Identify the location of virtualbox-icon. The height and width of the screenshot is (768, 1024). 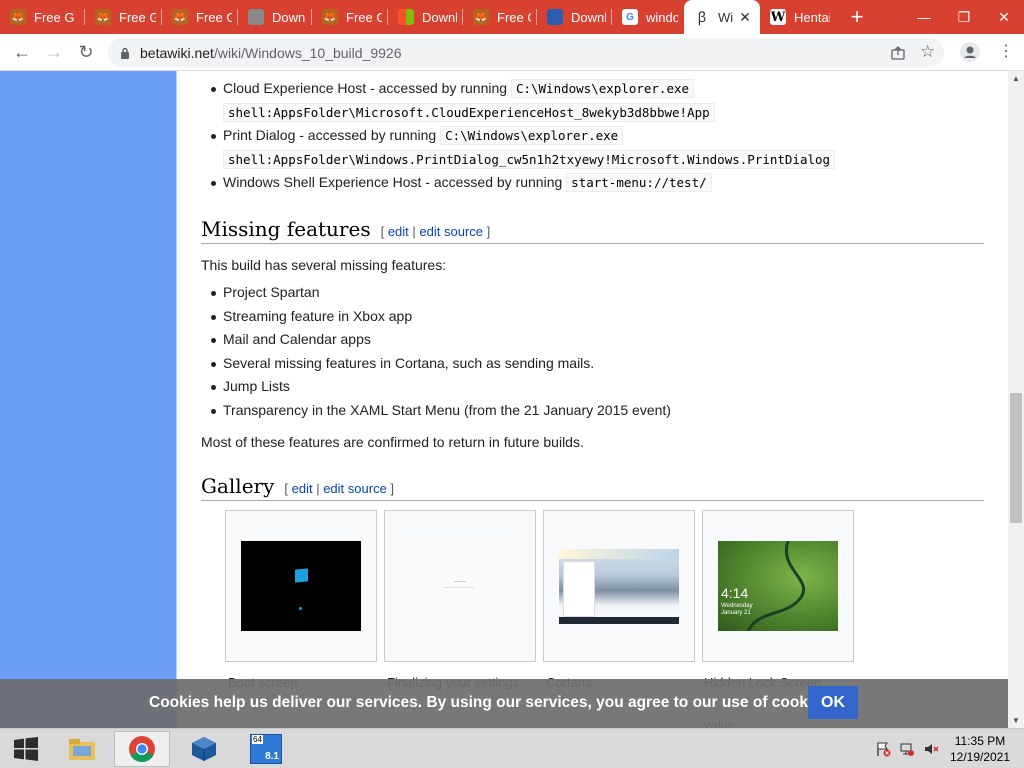
(204, 749).